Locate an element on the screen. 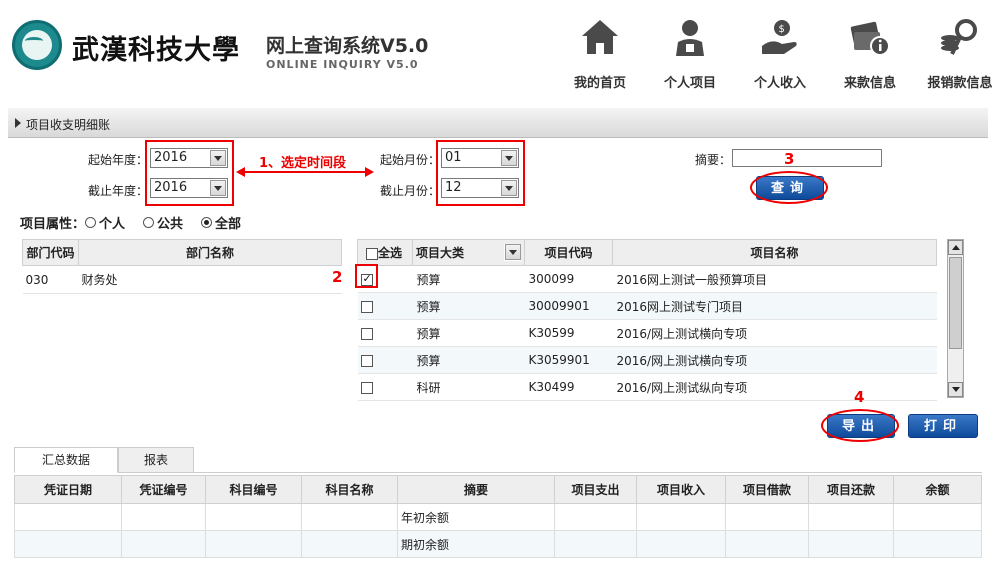  export-highlight-ellipse is located at coordinates (860, 425).